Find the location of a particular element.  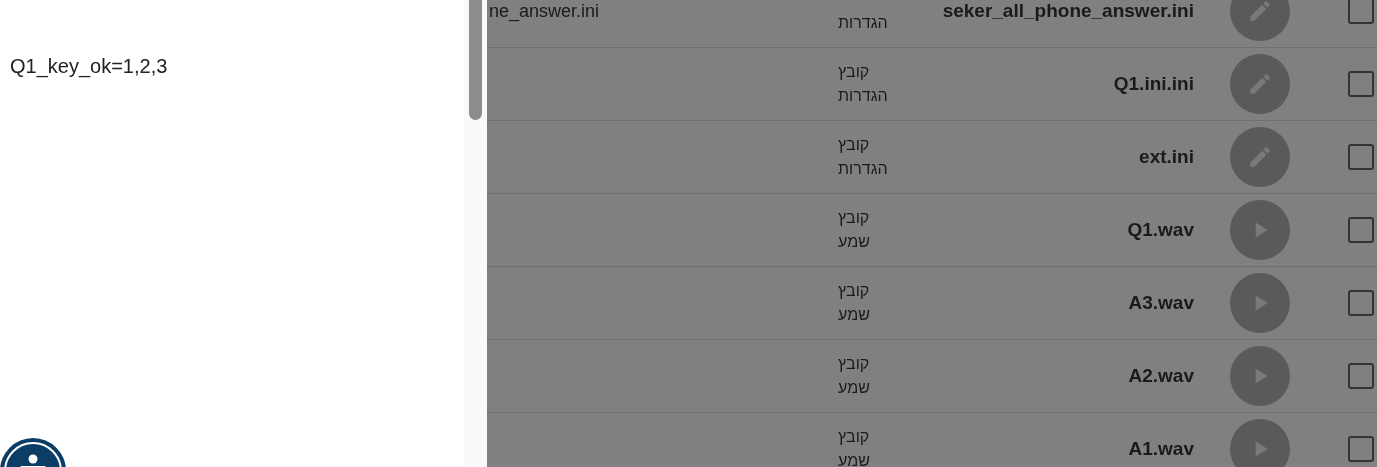

file-name: A1.wav is located at coordinates (1161, 448).